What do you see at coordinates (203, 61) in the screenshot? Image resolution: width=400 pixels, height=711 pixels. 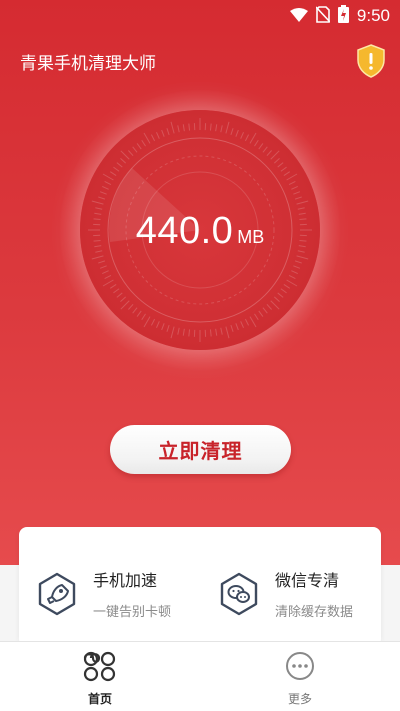 I see `app-bar: 青果手机清理大师` at bounding box center [203, 61].